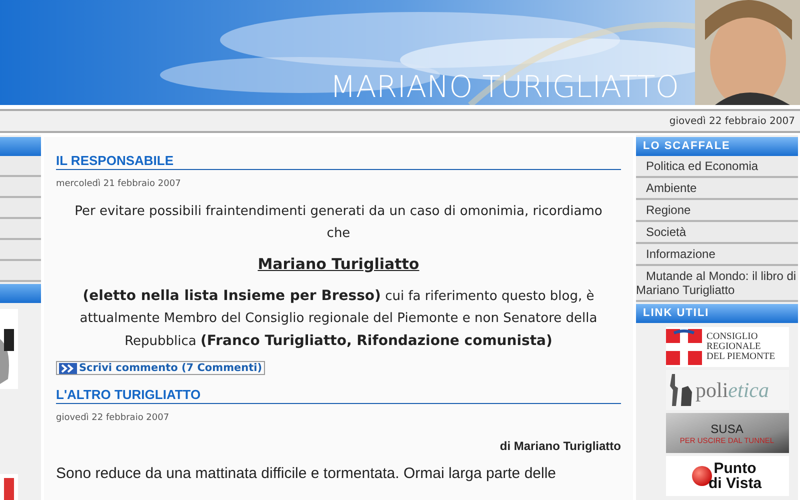  I want to click on post-paragraph: Sono reduce da una mattinata difficile e tormentata. Ormai larga parte delle, so click(307, 473).